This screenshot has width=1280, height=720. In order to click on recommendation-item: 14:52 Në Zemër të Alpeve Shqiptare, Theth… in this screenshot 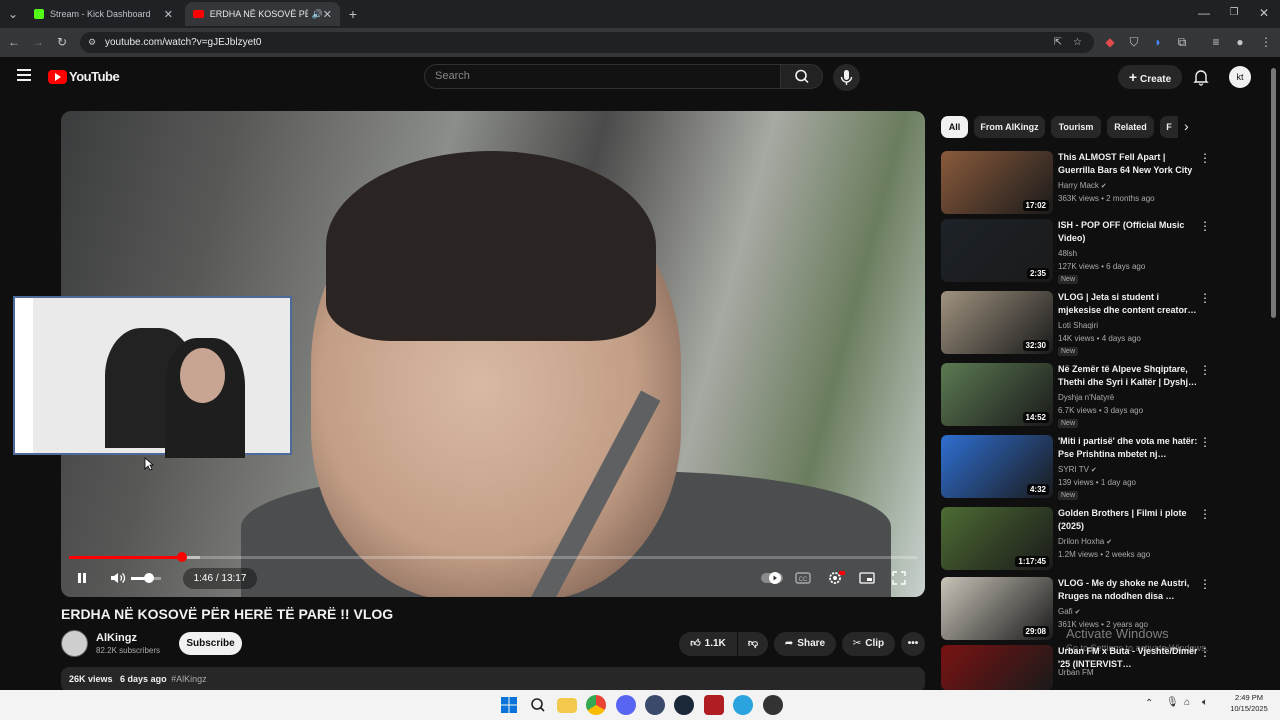, I will do `click(1101, 395)`.